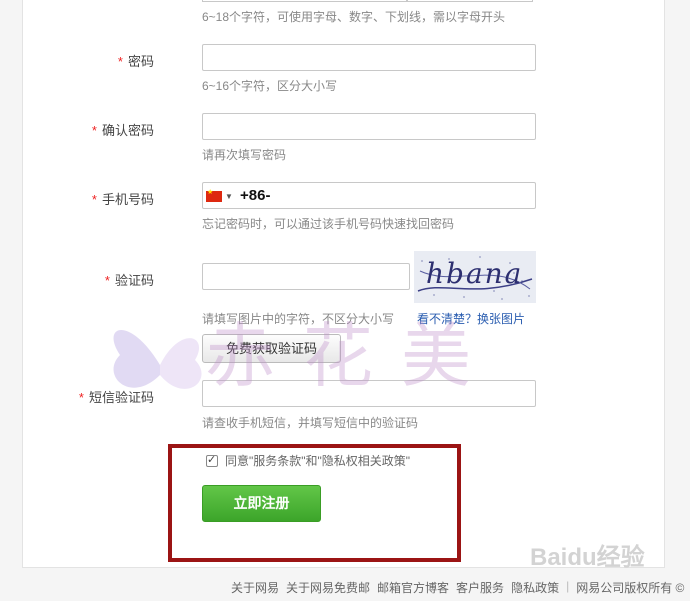 The height and width of the screenshot is (601, 690). Describe the element at coordinates (369, 126) in the screenshot. I see `confirm-password-input` at that location.